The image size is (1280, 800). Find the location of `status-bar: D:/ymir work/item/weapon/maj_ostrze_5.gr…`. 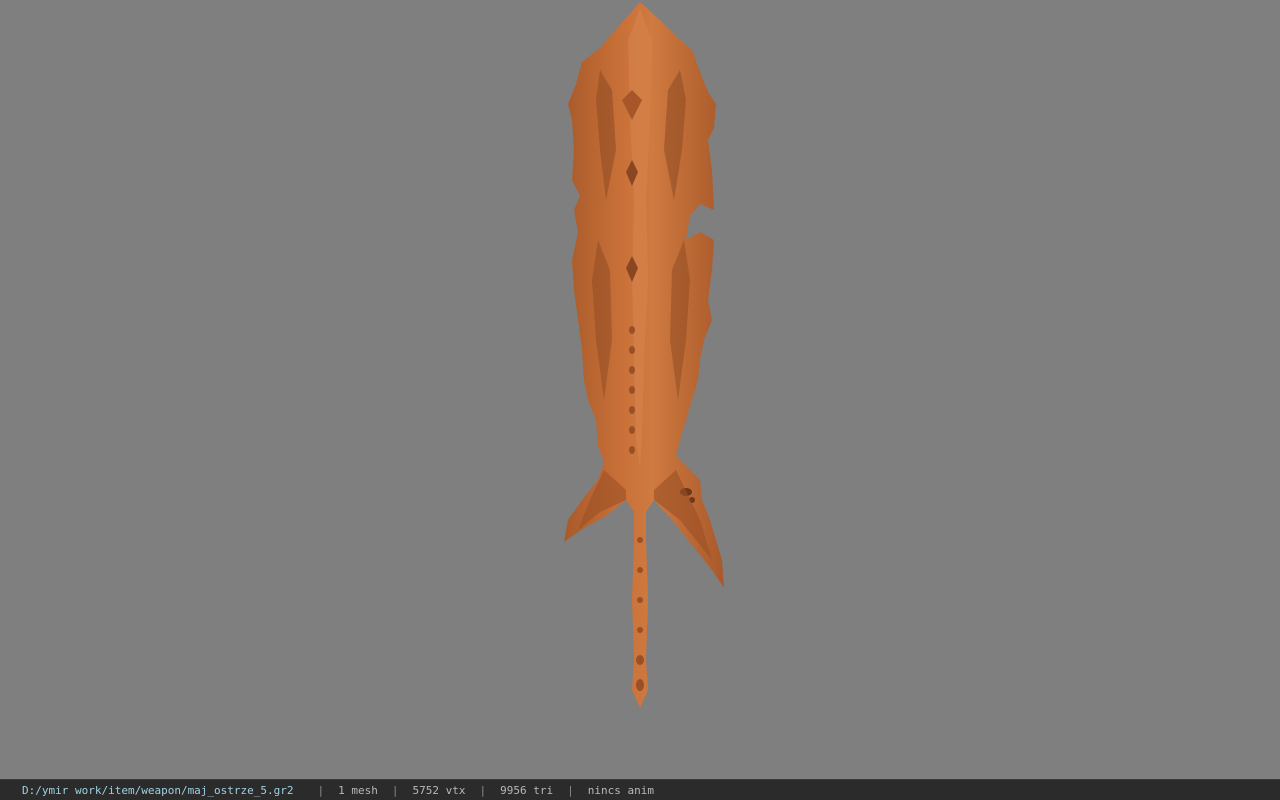

status-bar: D:/ymir work/item/weapon/maj_ostrze_5.gr… is located at coordinates (640, 789).